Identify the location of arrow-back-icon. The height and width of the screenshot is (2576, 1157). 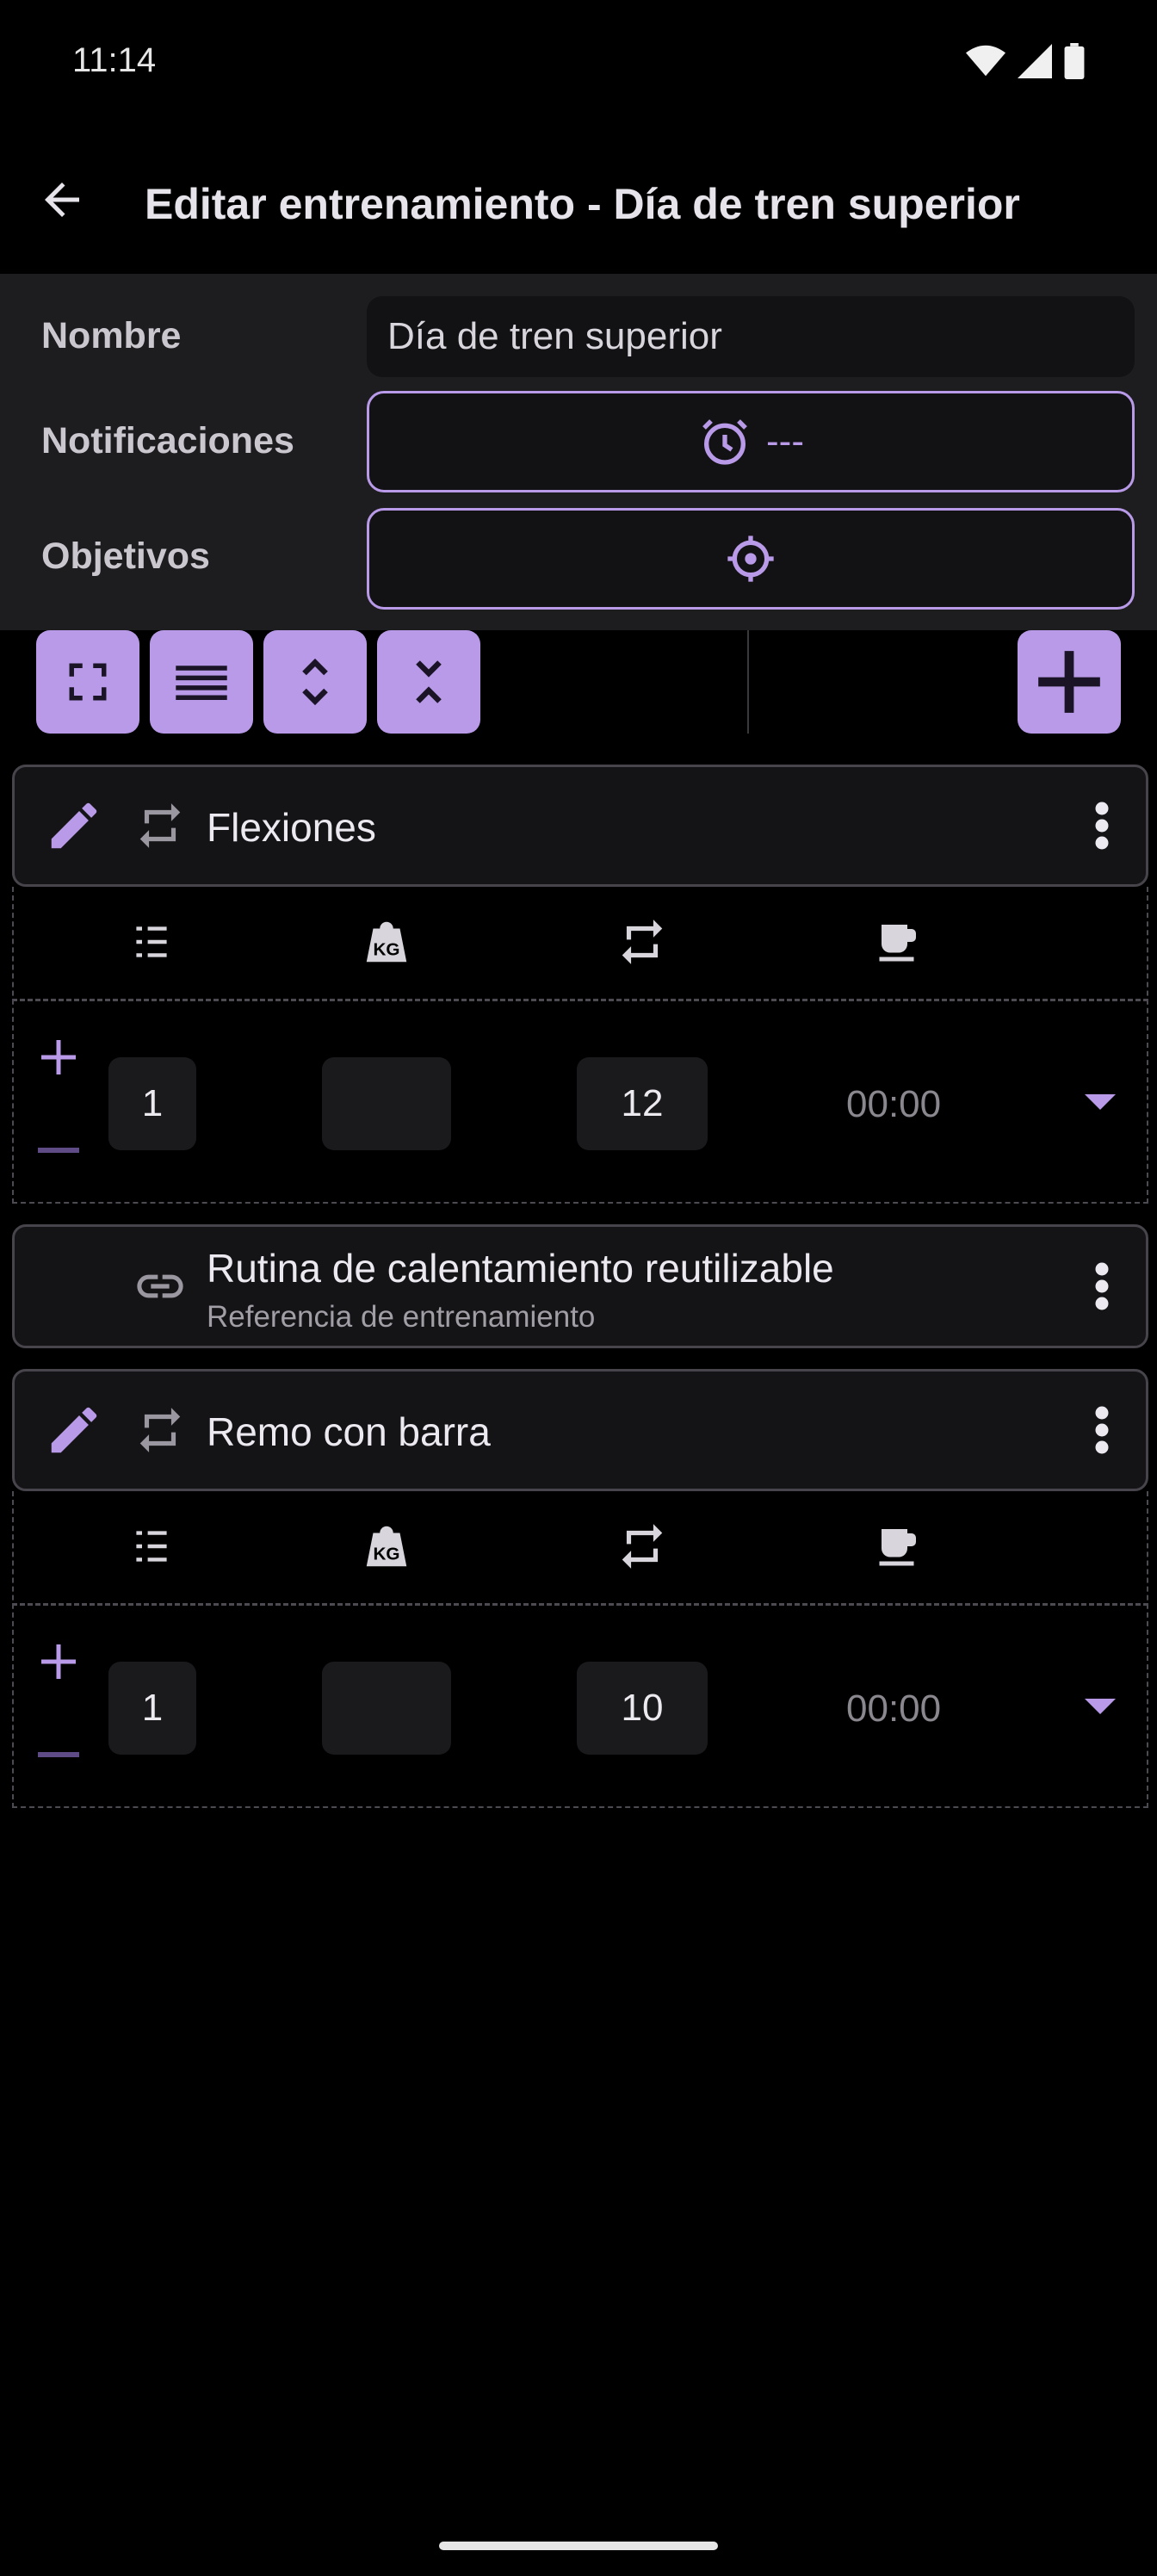
(62, 200).